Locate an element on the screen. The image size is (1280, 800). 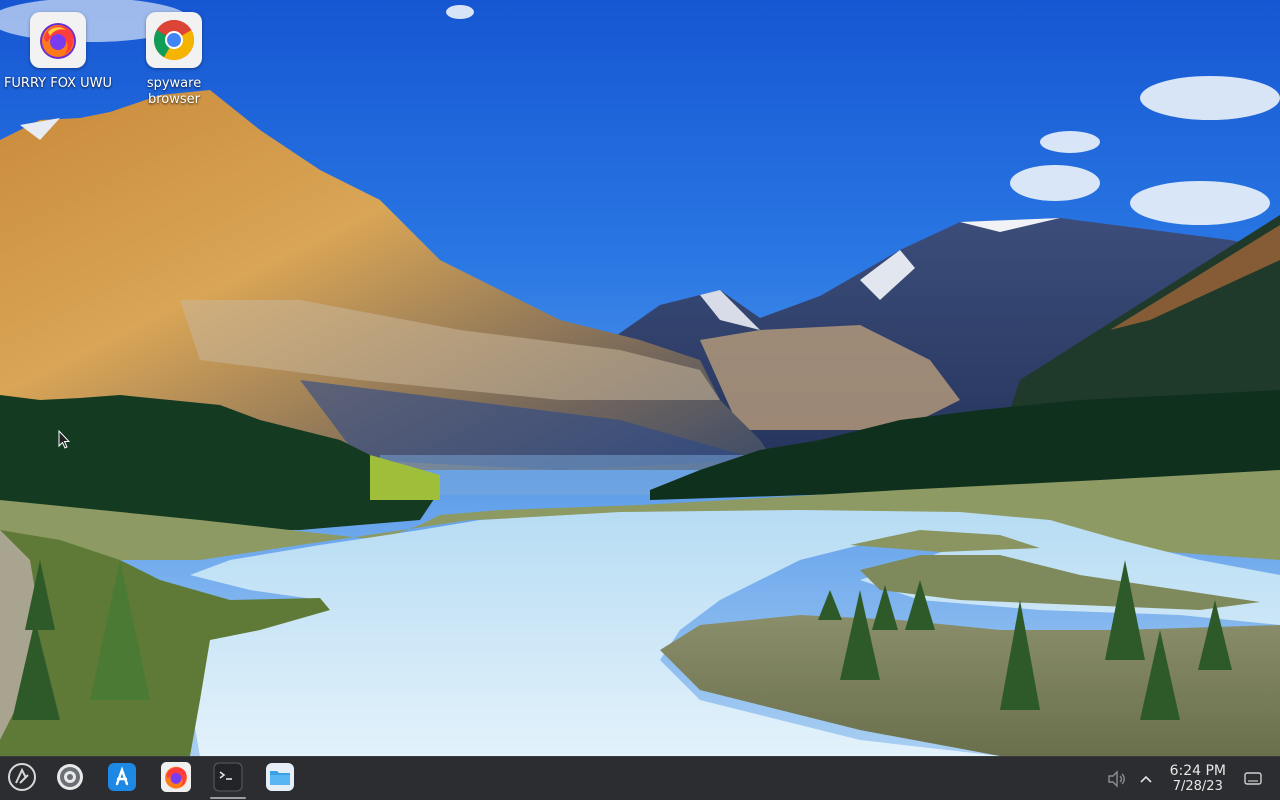
active-window-indicator is located at coordinates (228, 797).